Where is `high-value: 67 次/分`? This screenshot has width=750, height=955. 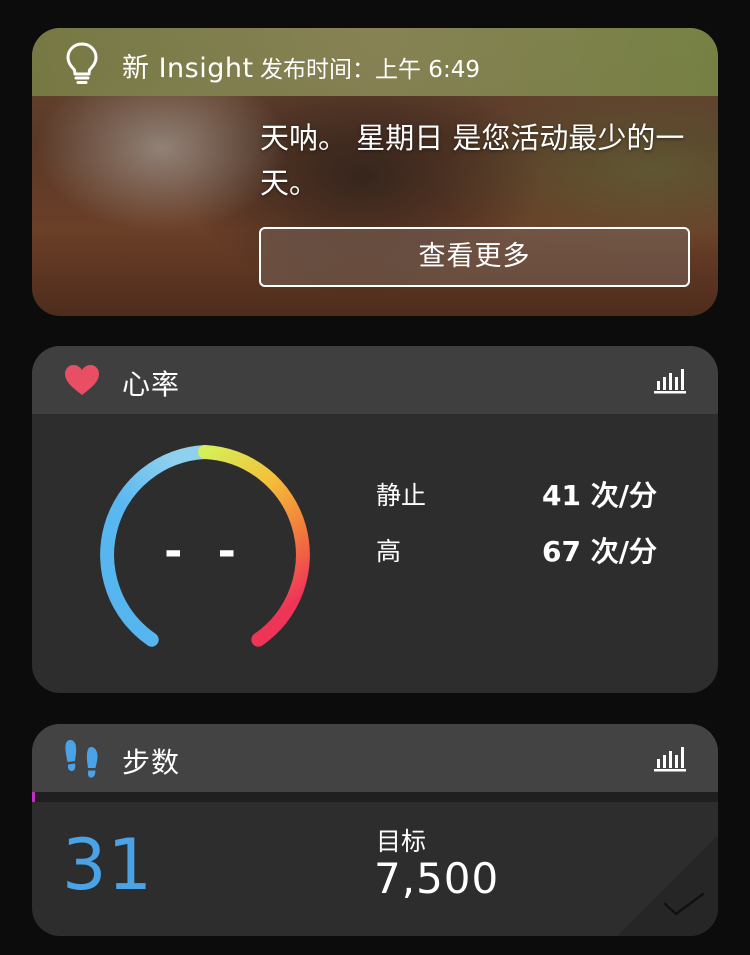
high-value: 67 次/分 is located at coordinates (599, 551).